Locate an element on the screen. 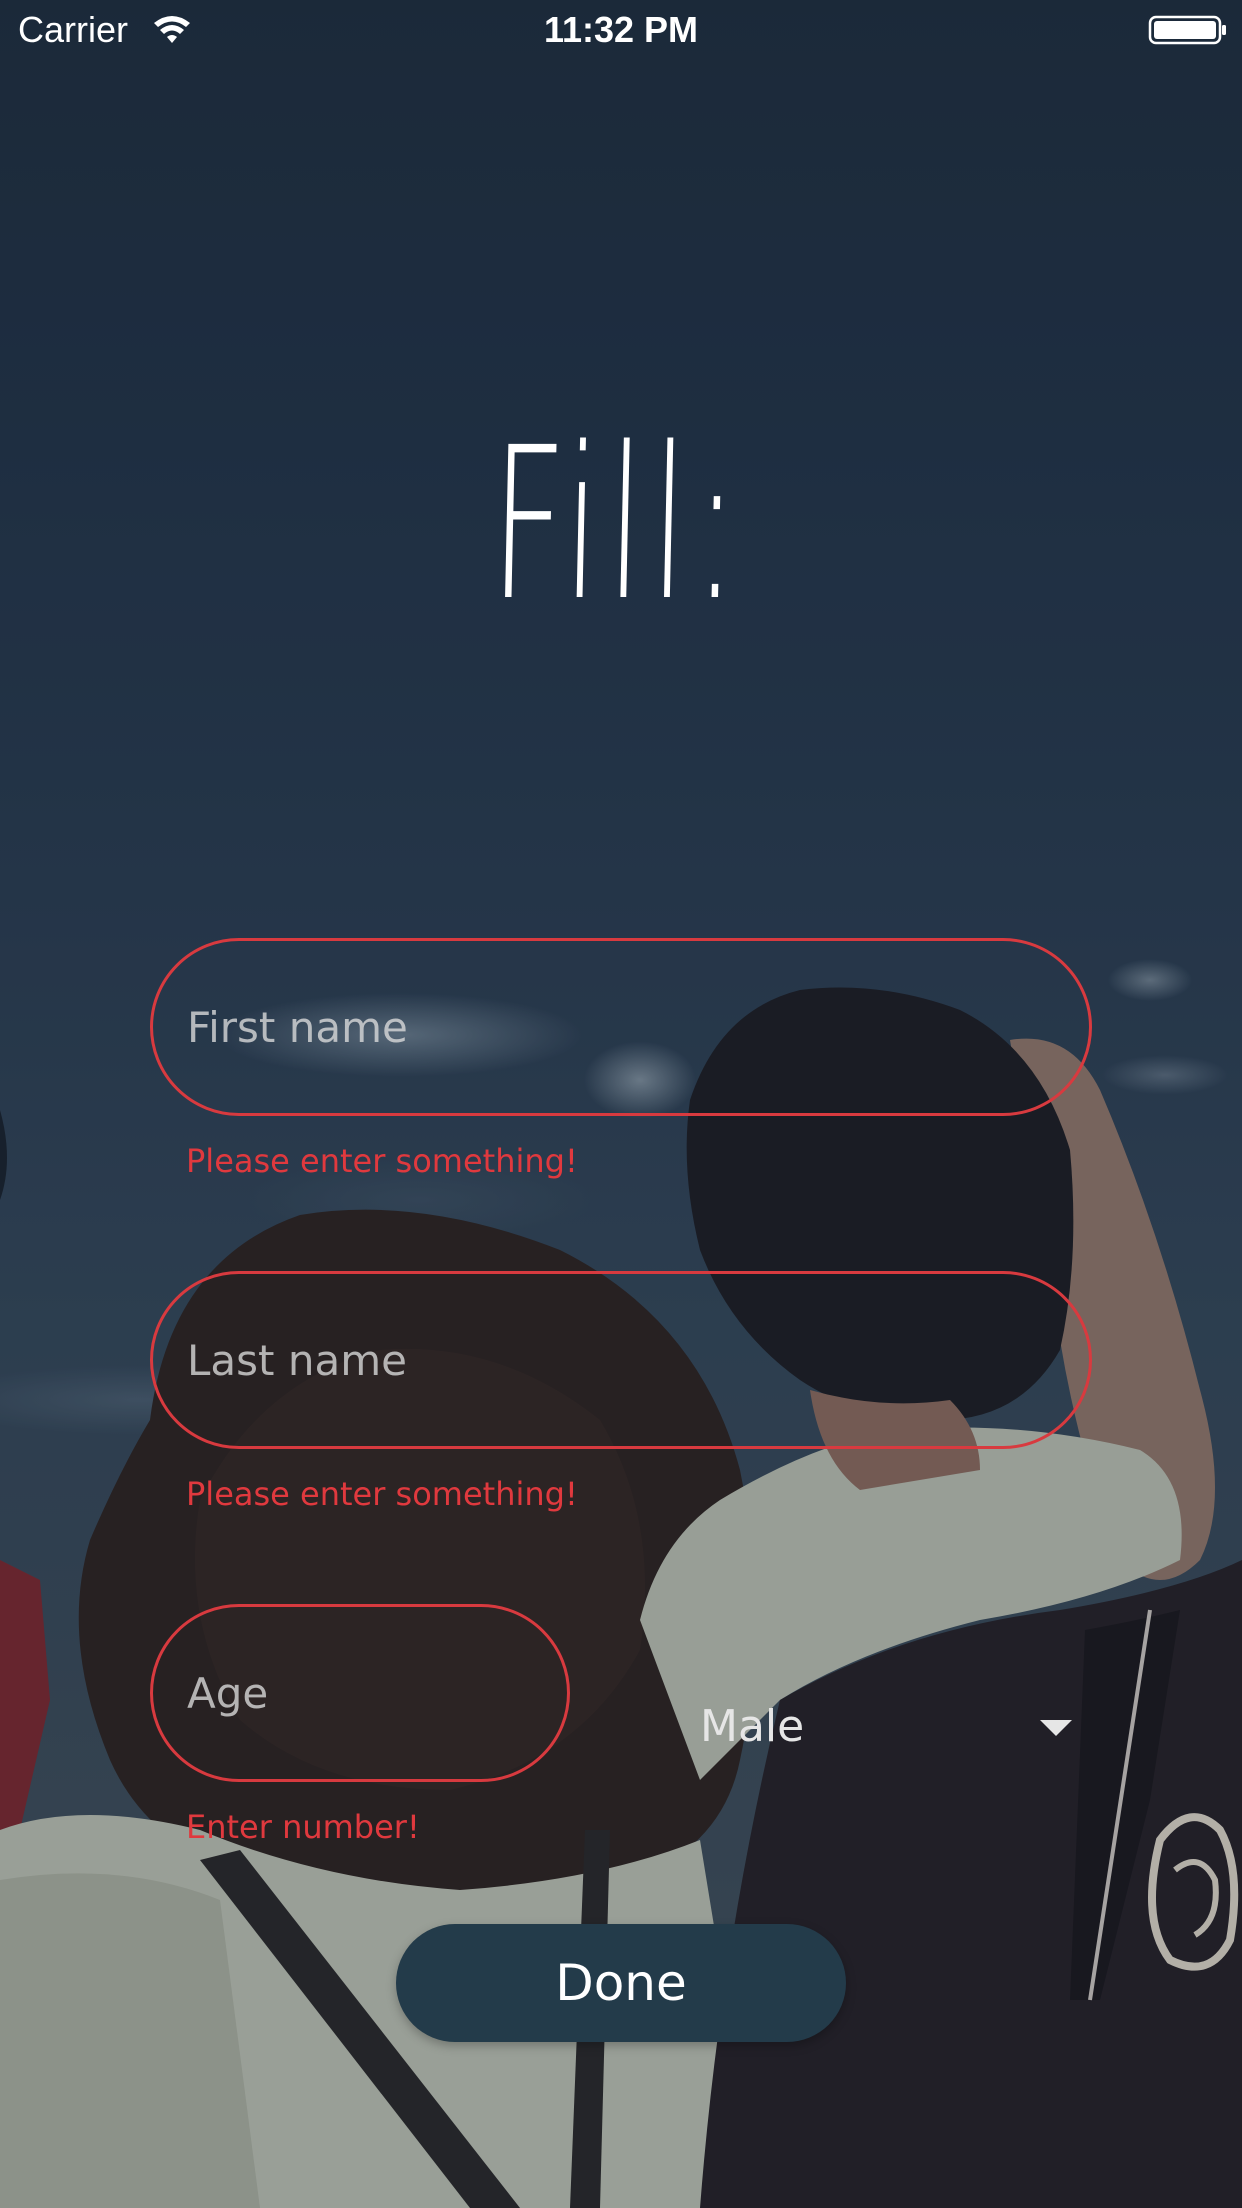 This screenshot has height=2208, width=1242. last-name-input is located at coordinates (620, 1360).